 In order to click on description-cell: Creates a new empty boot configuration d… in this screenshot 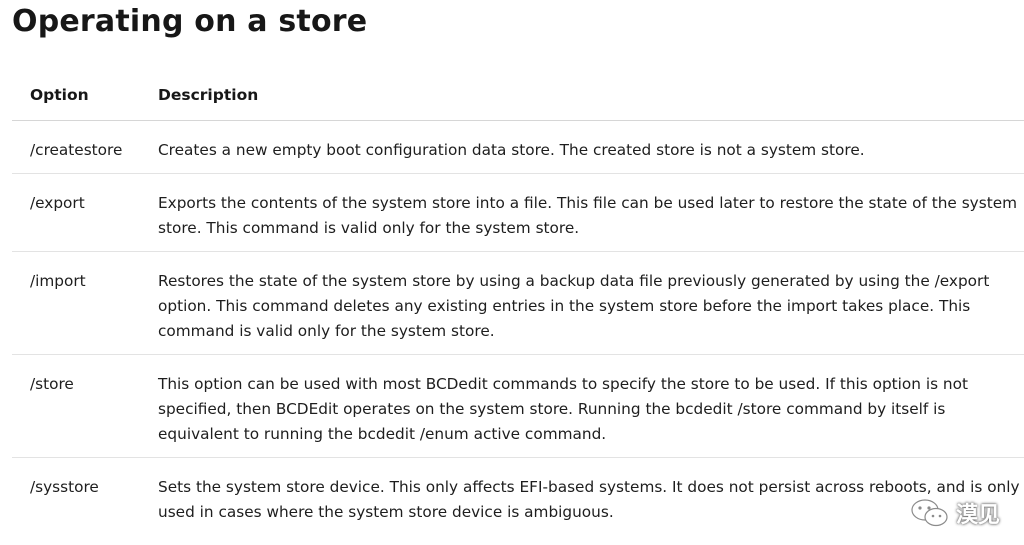, I will do `click(582, 147)`.